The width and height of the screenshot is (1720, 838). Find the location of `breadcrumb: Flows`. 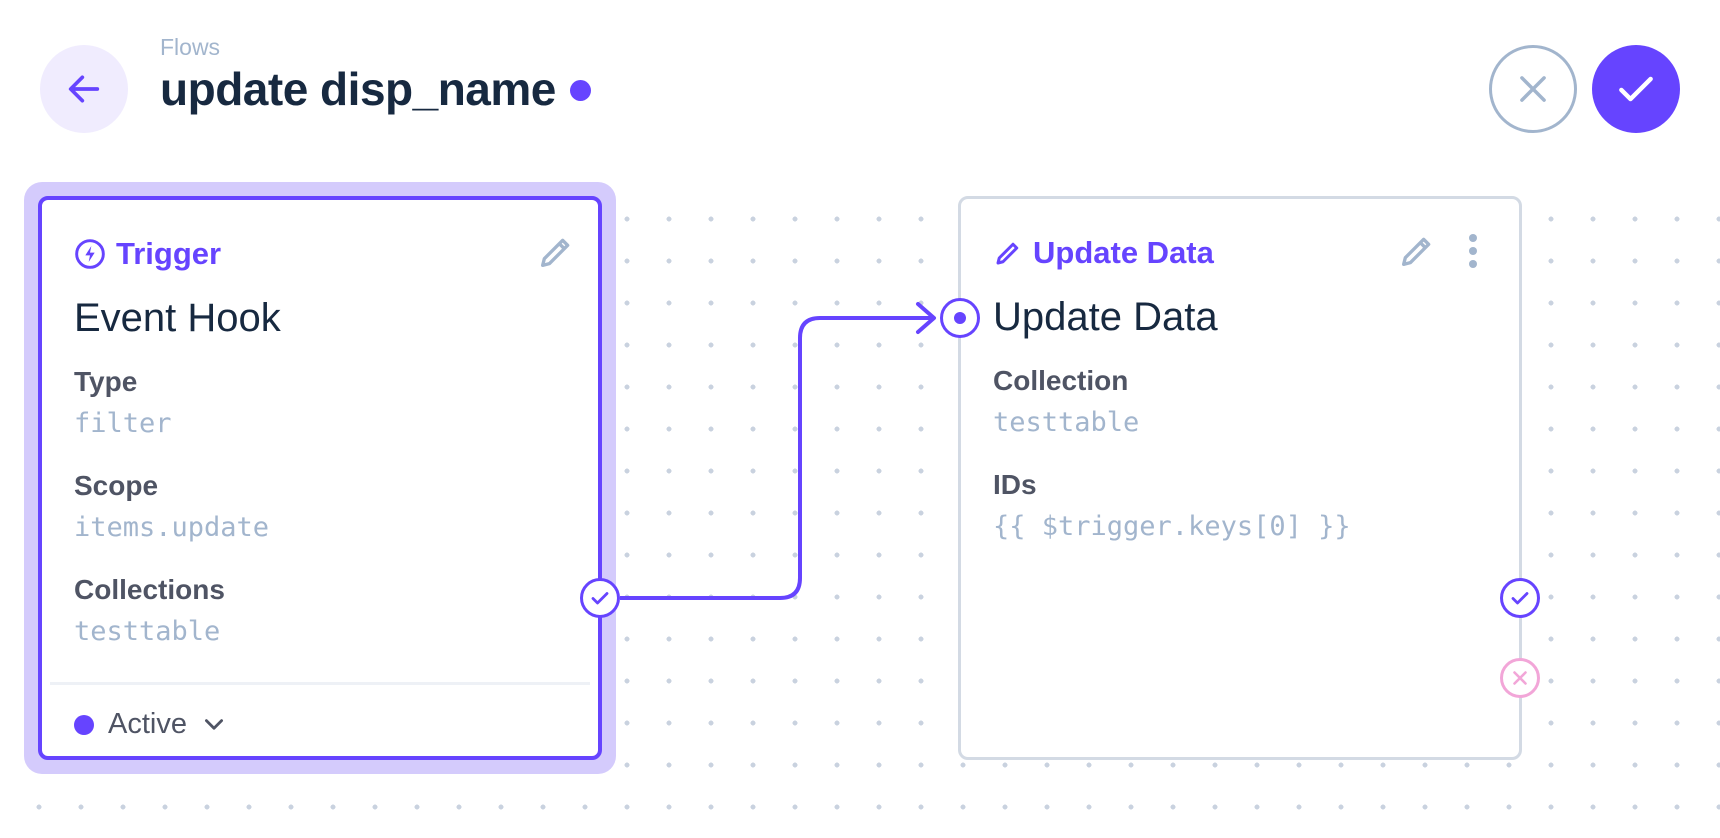

breadcrumb: Flows is located at coordinates (190, 47).